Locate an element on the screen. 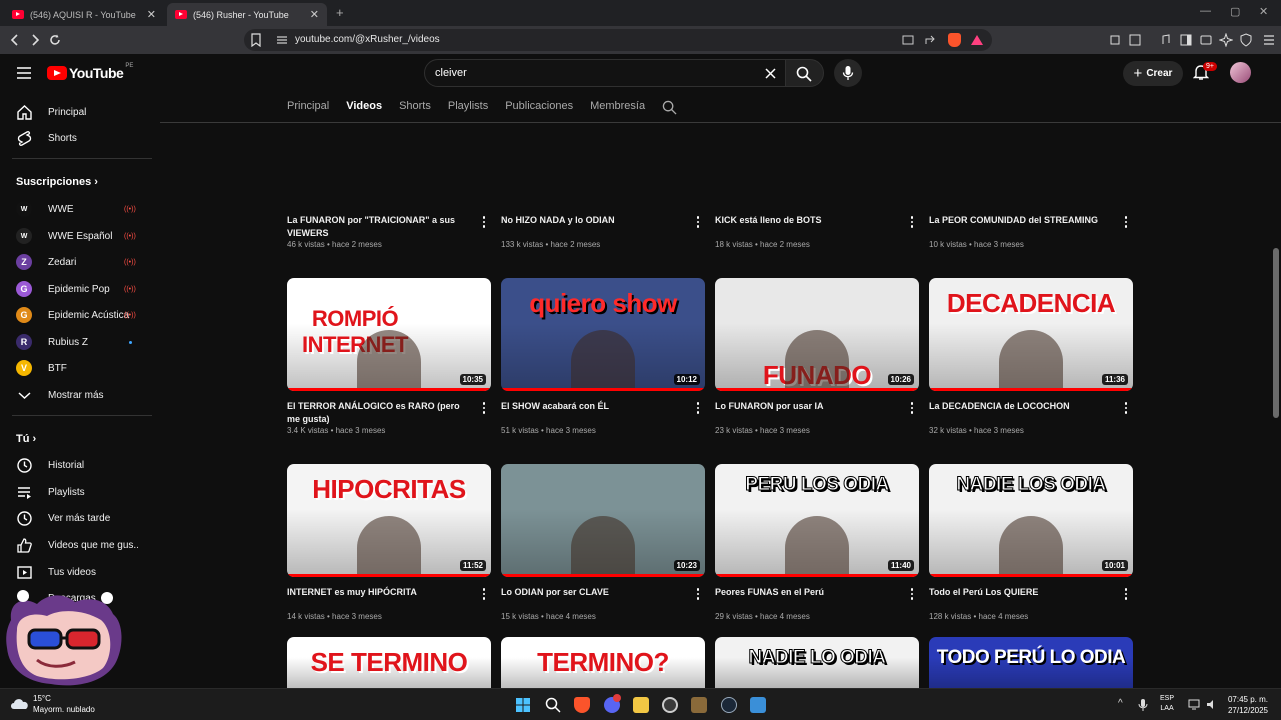 The height and width of the screenshot is (720, 1281). sidebar-sub-epidemic-acustica: G Epidemic Acústica ((•)) is located at coordinates (80, 315).